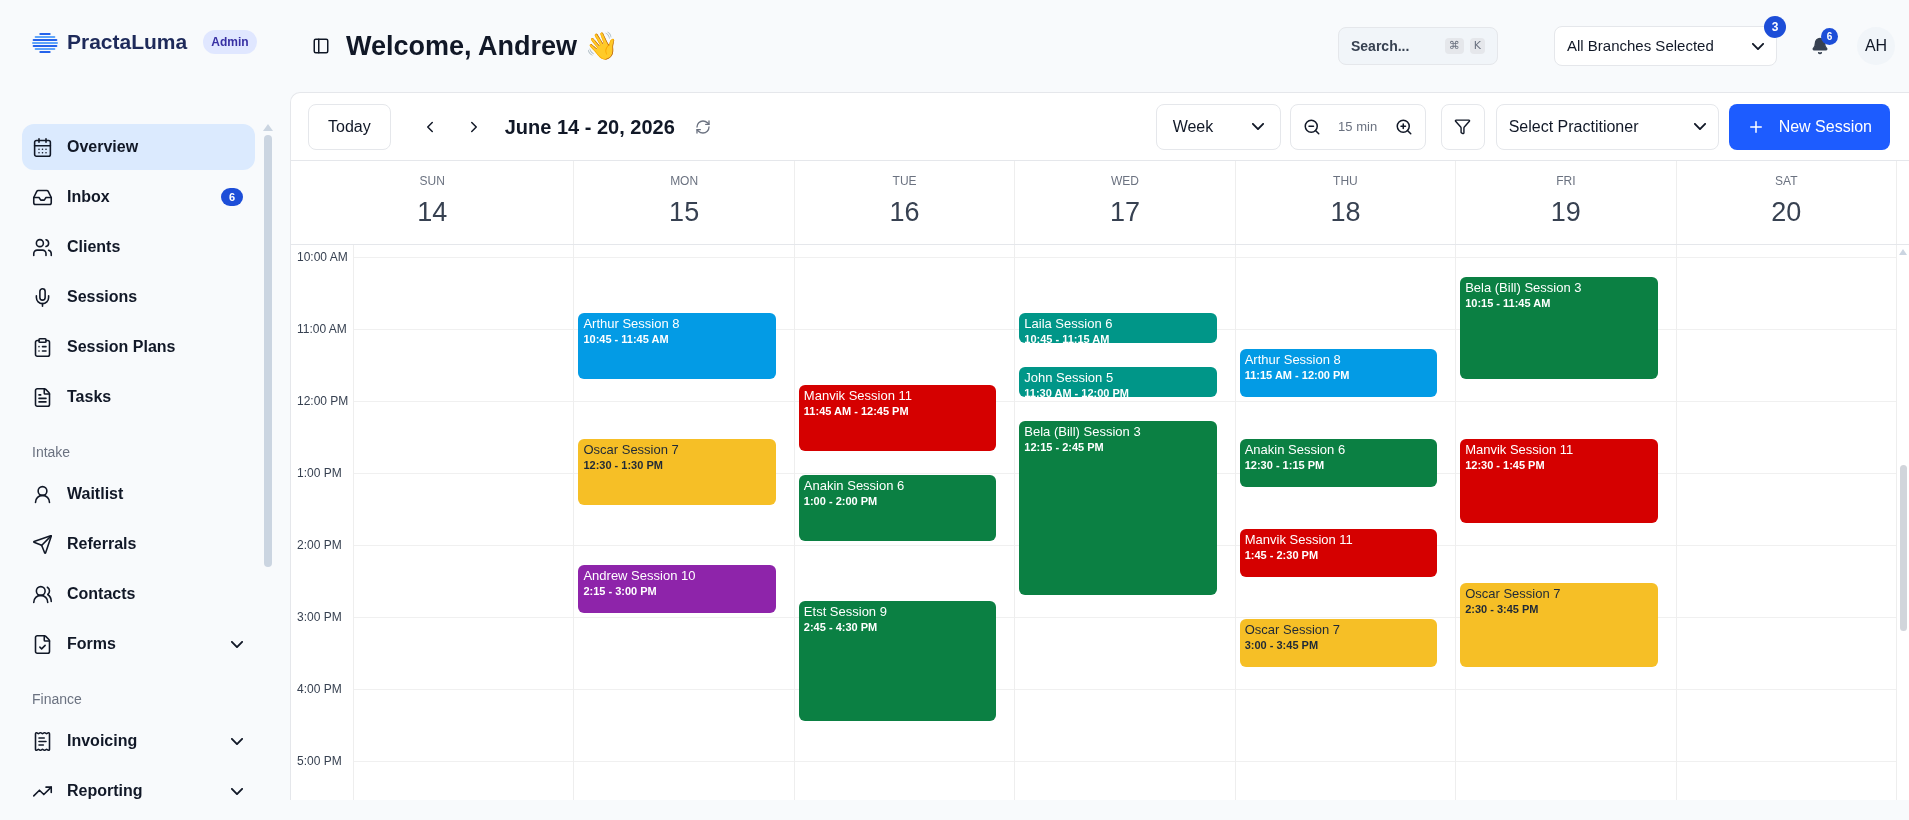 This screenshot has height=820, width=1909. Describe the element at coordinates (232, 197) in the screenshot. I see `count-badge: 6` at that location.